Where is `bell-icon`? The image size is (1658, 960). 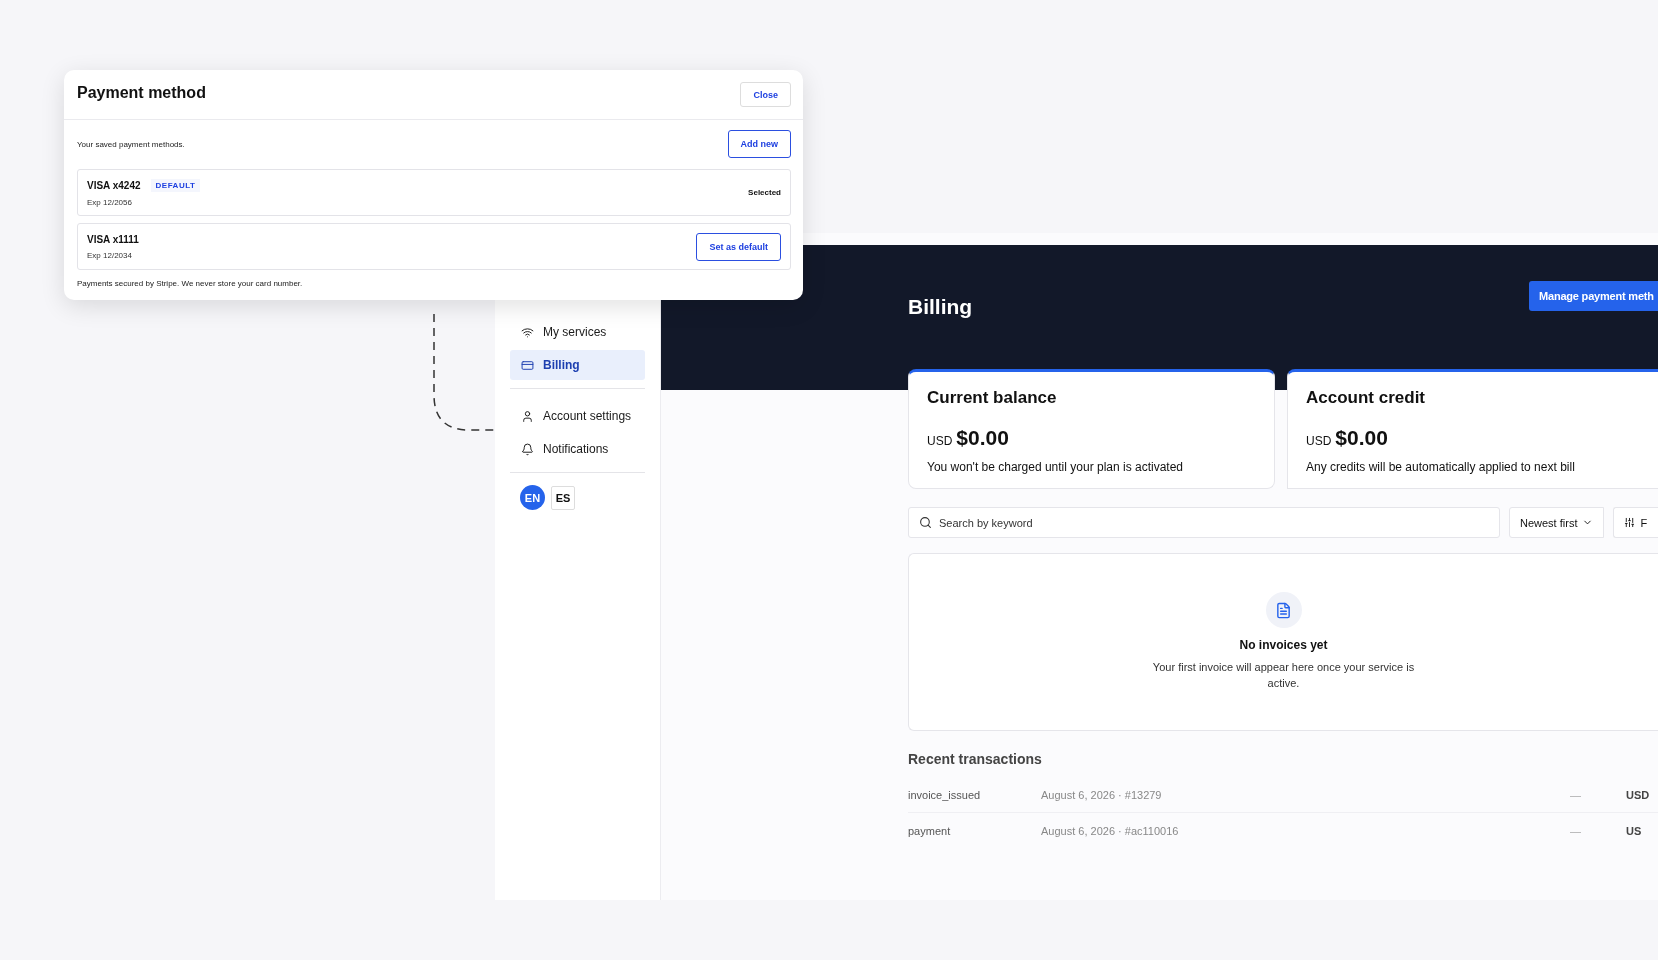
bell-icon is located at coordinates (527, 449).